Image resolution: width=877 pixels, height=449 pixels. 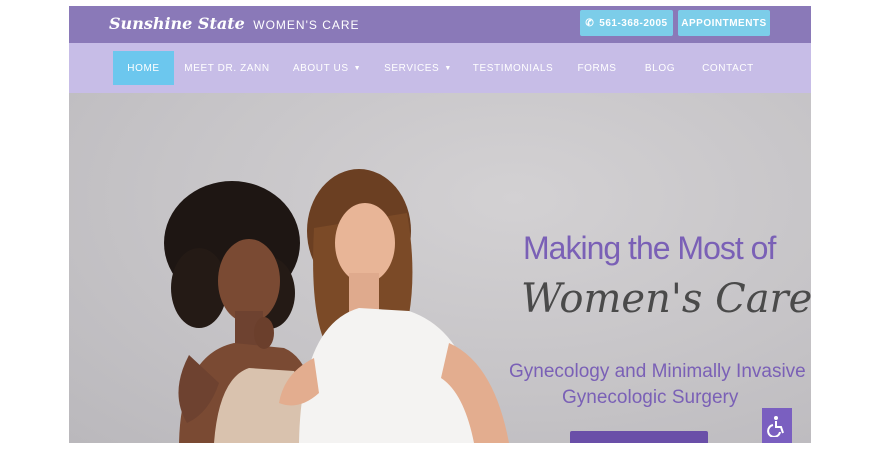 I want to click on logo-caps-text: WOMEN'S CARE, so click(x=306, y=25).